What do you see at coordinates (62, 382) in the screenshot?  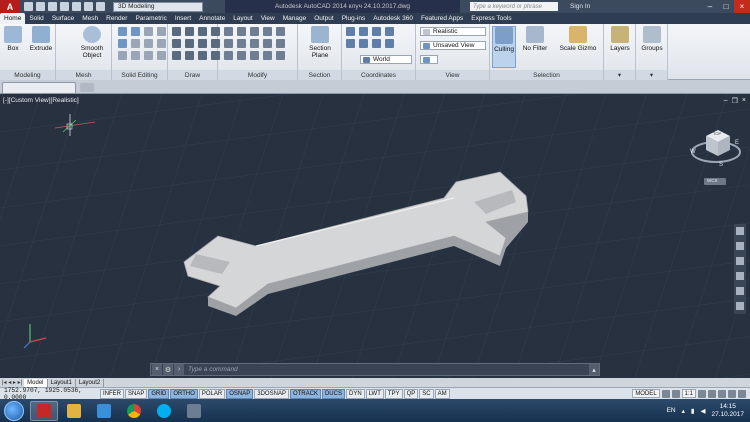 I see `tab-layout1: Layout1` at bounding box center [62, 382].